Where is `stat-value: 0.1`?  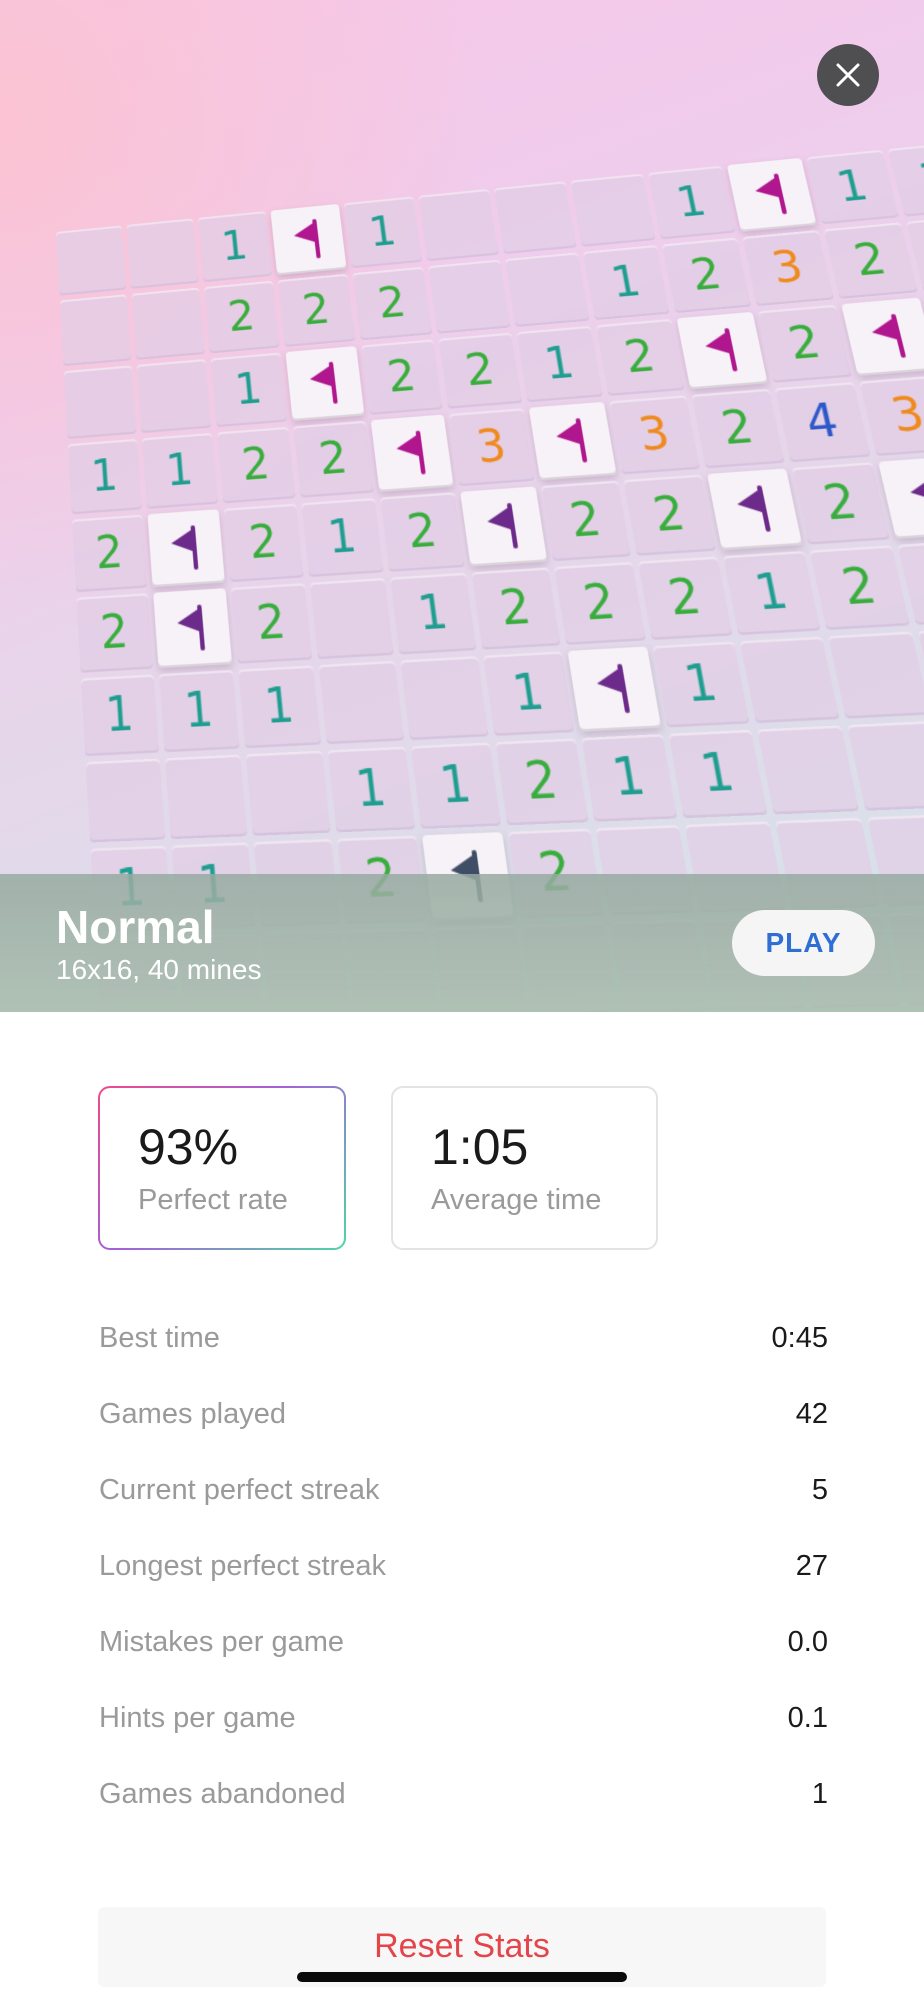 stat-value: 0.1 is located at coordinates (808, 1718).